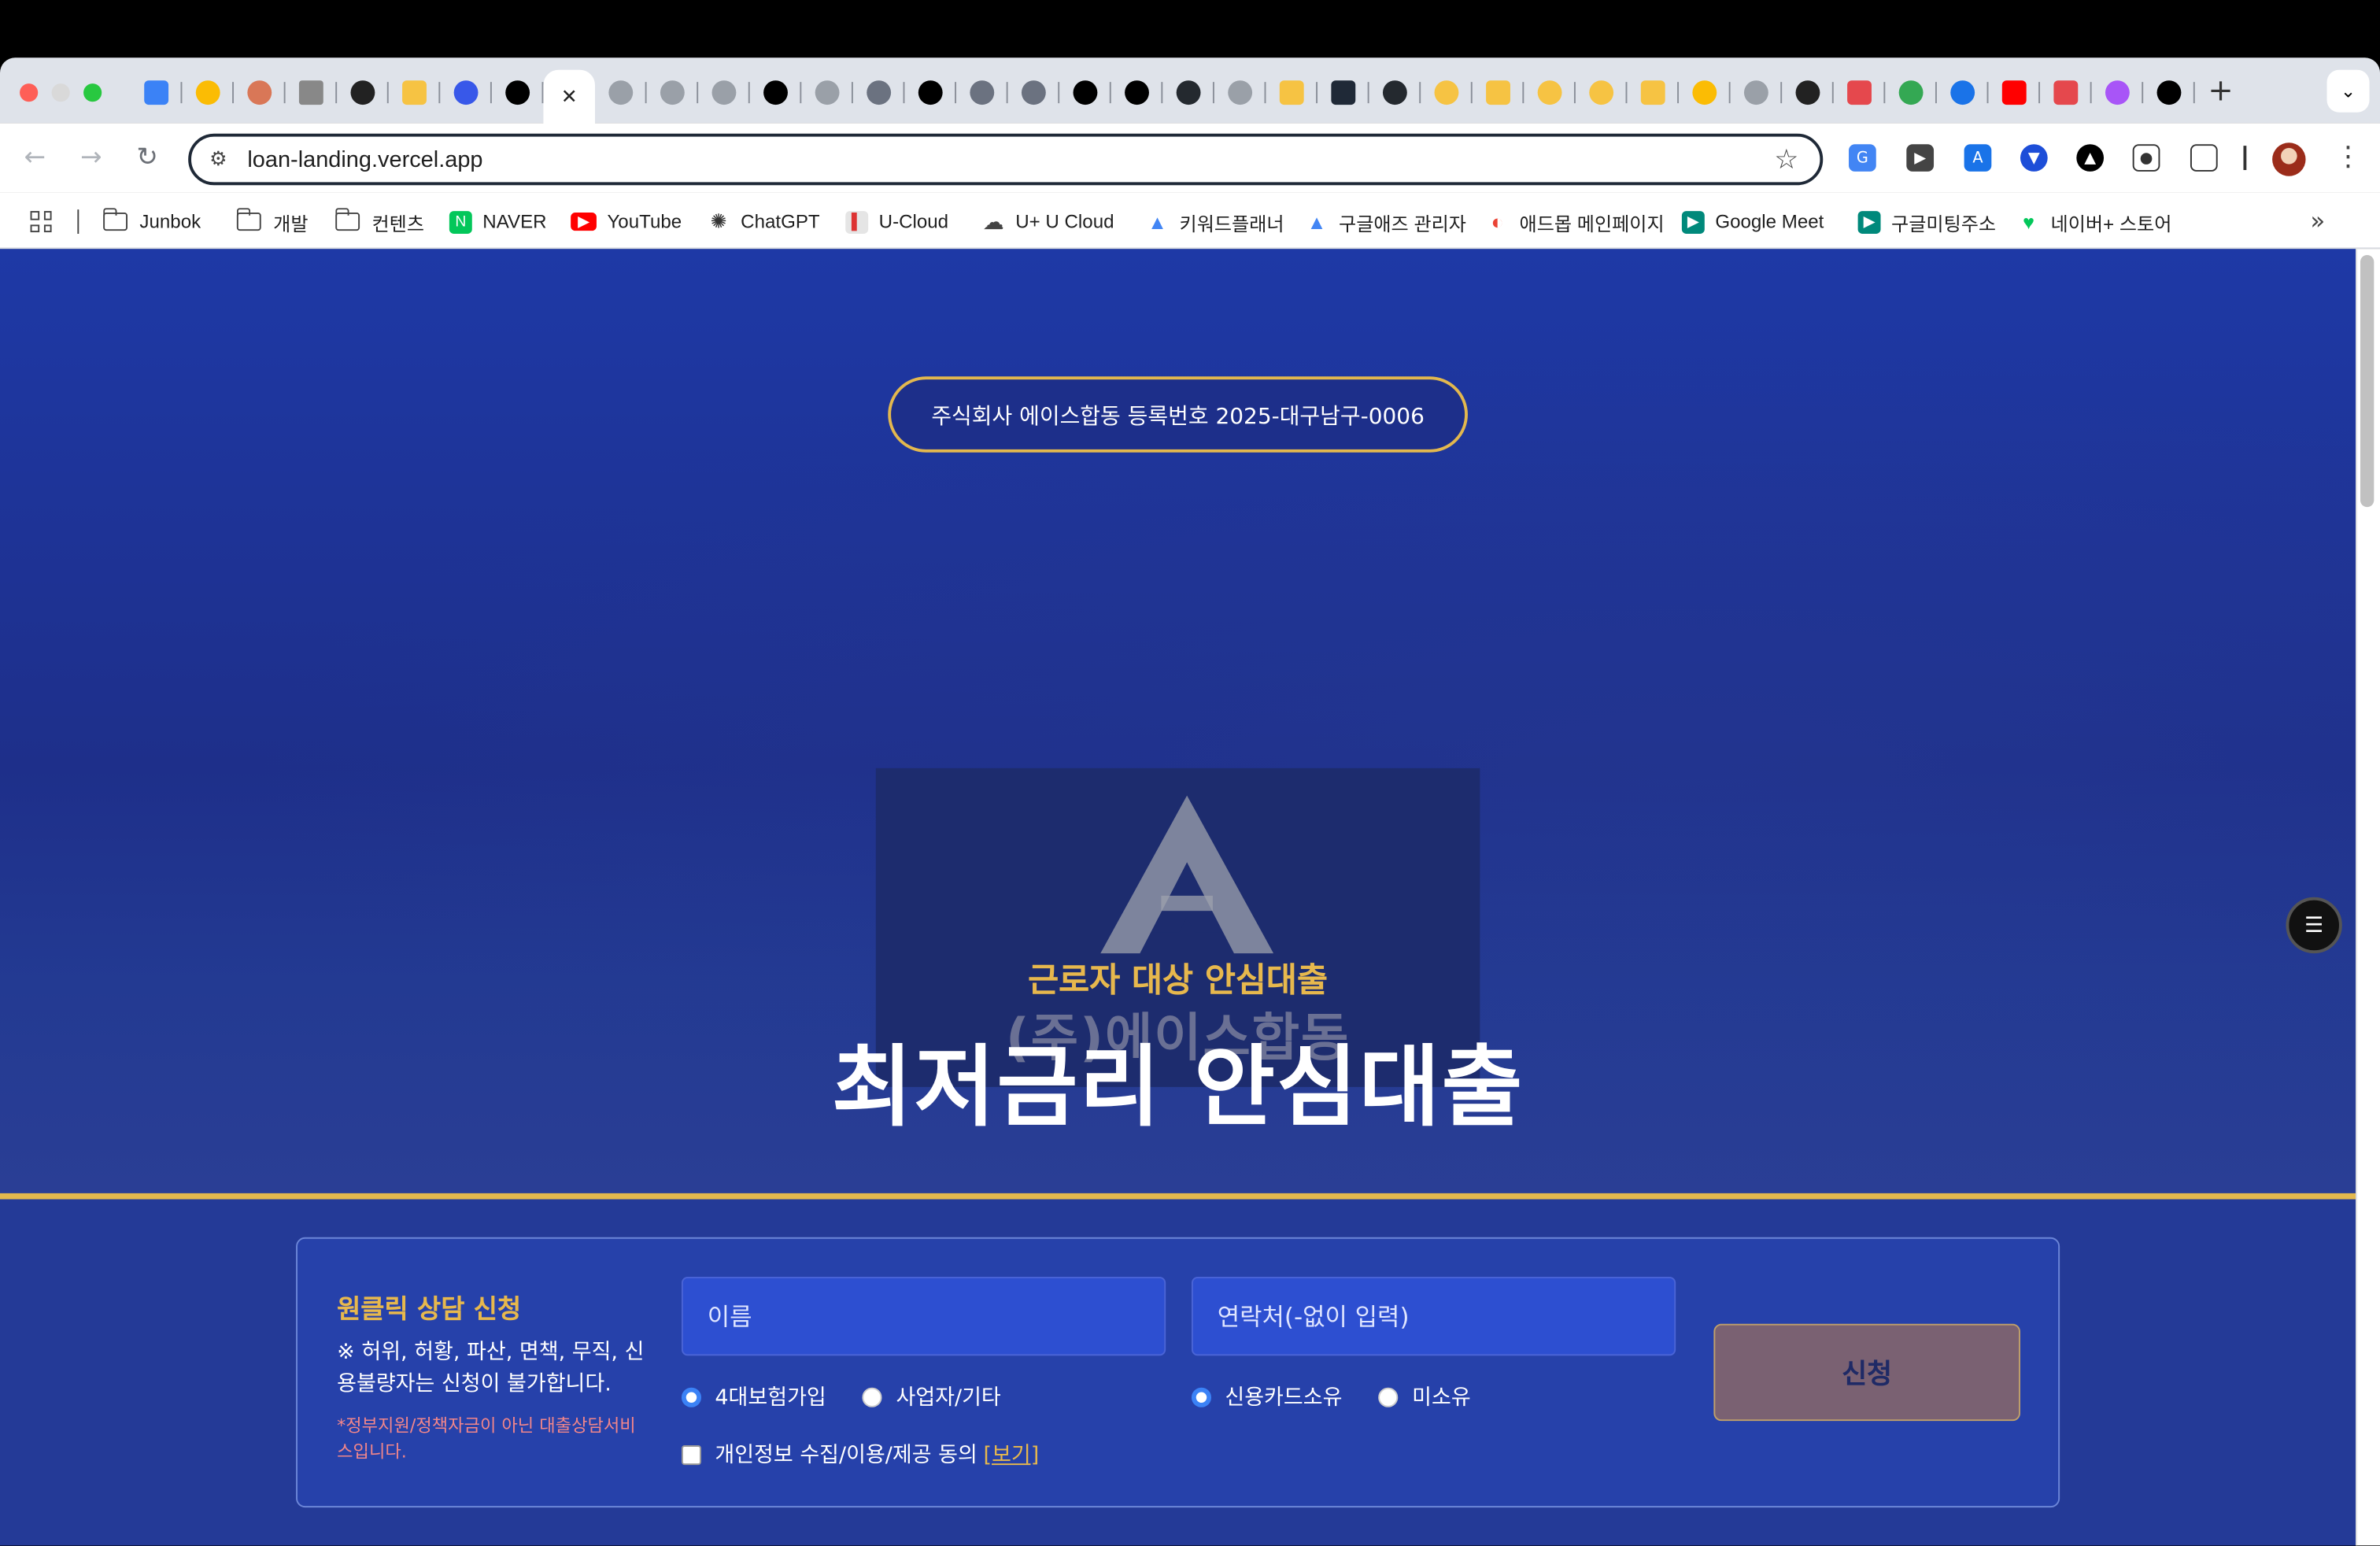 This screenshot has height=1546, width=2380. I want to click on forward-button: →, so click(91, 157).